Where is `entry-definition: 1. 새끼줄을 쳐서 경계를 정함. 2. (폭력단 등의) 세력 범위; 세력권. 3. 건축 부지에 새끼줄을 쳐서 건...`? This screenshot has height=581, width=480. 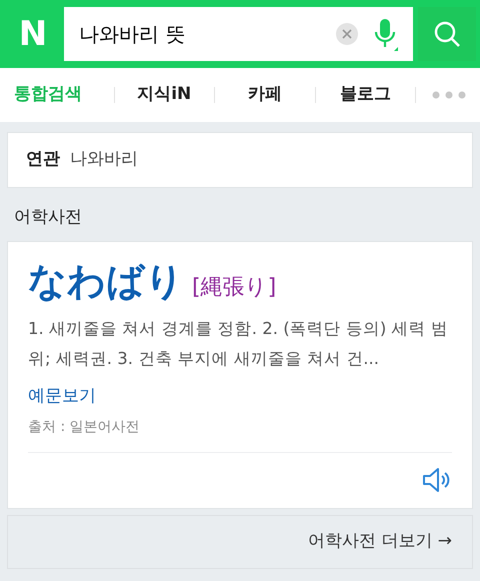
entry-definition: 1. 새끼줄을 쳐서 경계를 정함. 2. (폭력단 등의) 세력 범위; 세력권. 3. 건축 부지에 새끼줄을 쳐서 건... is located at coordinates (238, 344).